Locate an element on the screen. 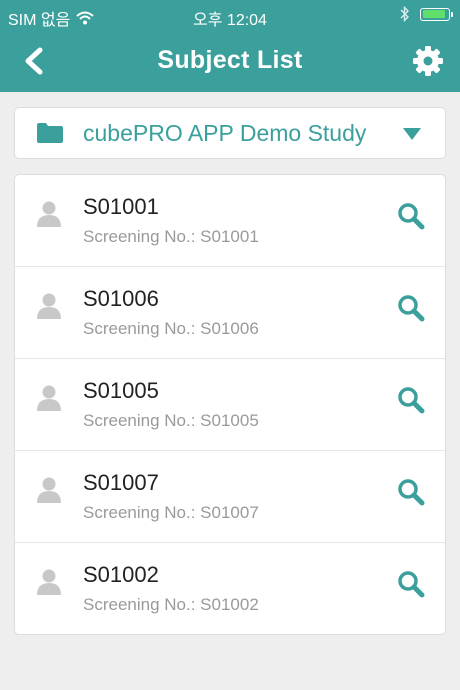 This screenshot has height=690, width=460. status-right is located at coordinates (426, 14).